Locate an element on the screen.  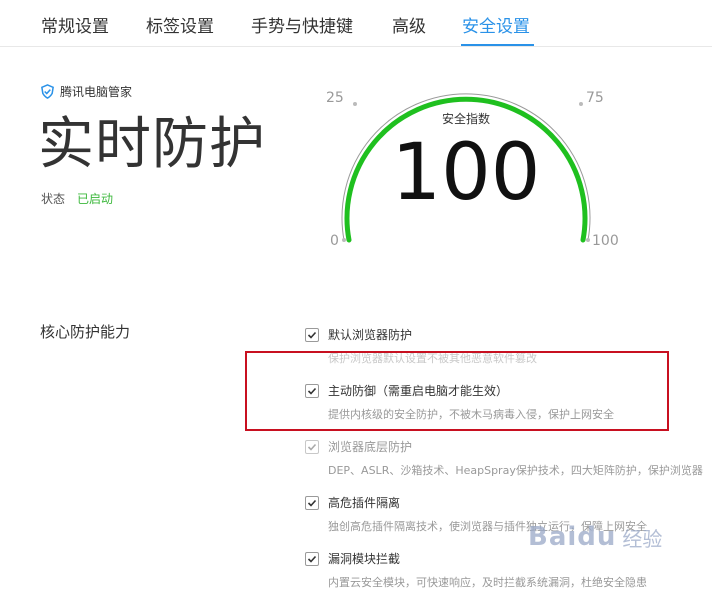
security-index-gauge is located at coordinates (466, 168).